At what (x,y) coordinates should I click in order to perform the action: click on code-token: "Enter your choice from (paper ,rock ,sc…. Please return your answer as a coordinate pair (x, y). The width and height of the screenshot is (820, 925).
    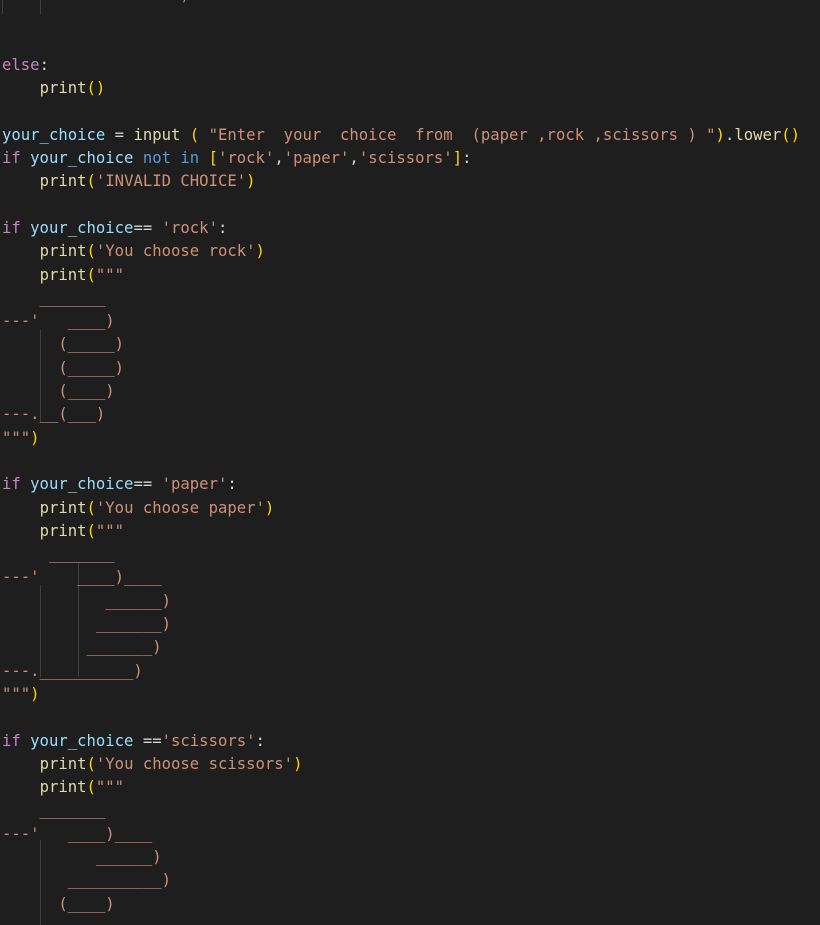
    Looking at the image, I should click on (462, 134).